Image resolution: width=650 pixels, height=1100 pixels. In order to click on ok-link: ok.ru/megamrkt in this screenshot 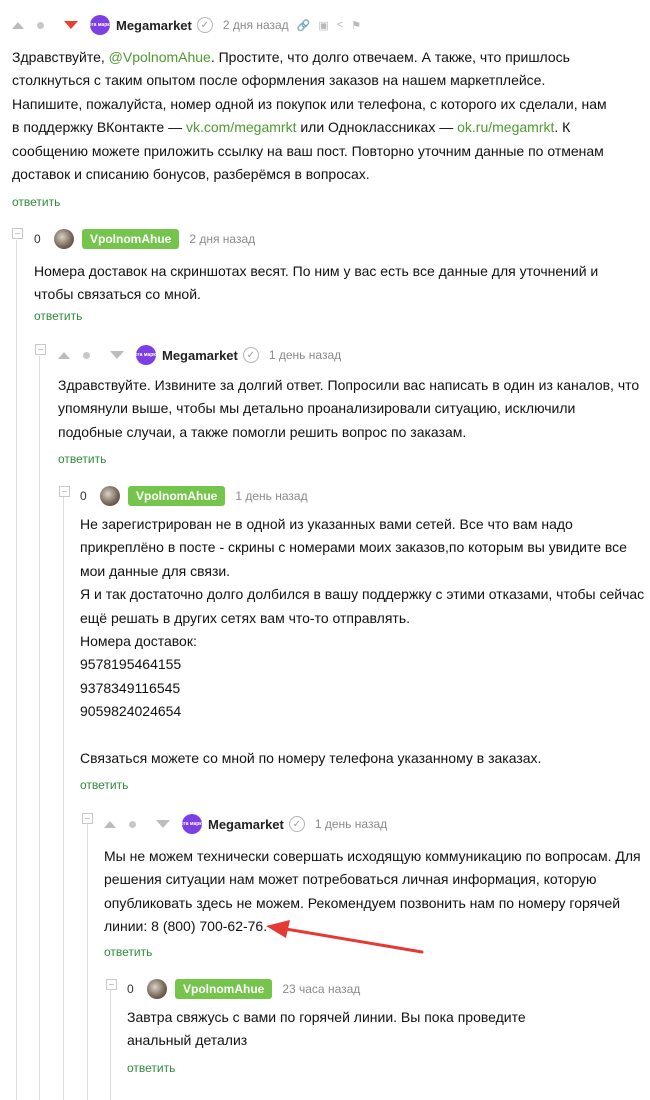, I will do `click(505, 127)`.